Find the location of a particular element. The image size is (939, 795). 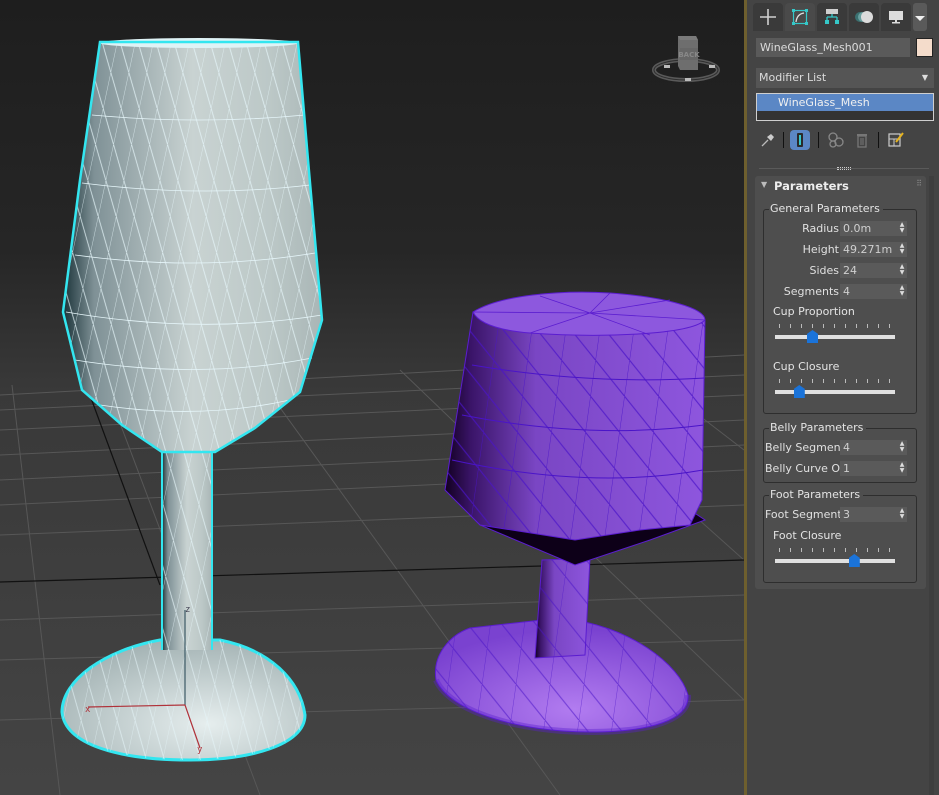

tab-modify is located at coordinates (800, 17).